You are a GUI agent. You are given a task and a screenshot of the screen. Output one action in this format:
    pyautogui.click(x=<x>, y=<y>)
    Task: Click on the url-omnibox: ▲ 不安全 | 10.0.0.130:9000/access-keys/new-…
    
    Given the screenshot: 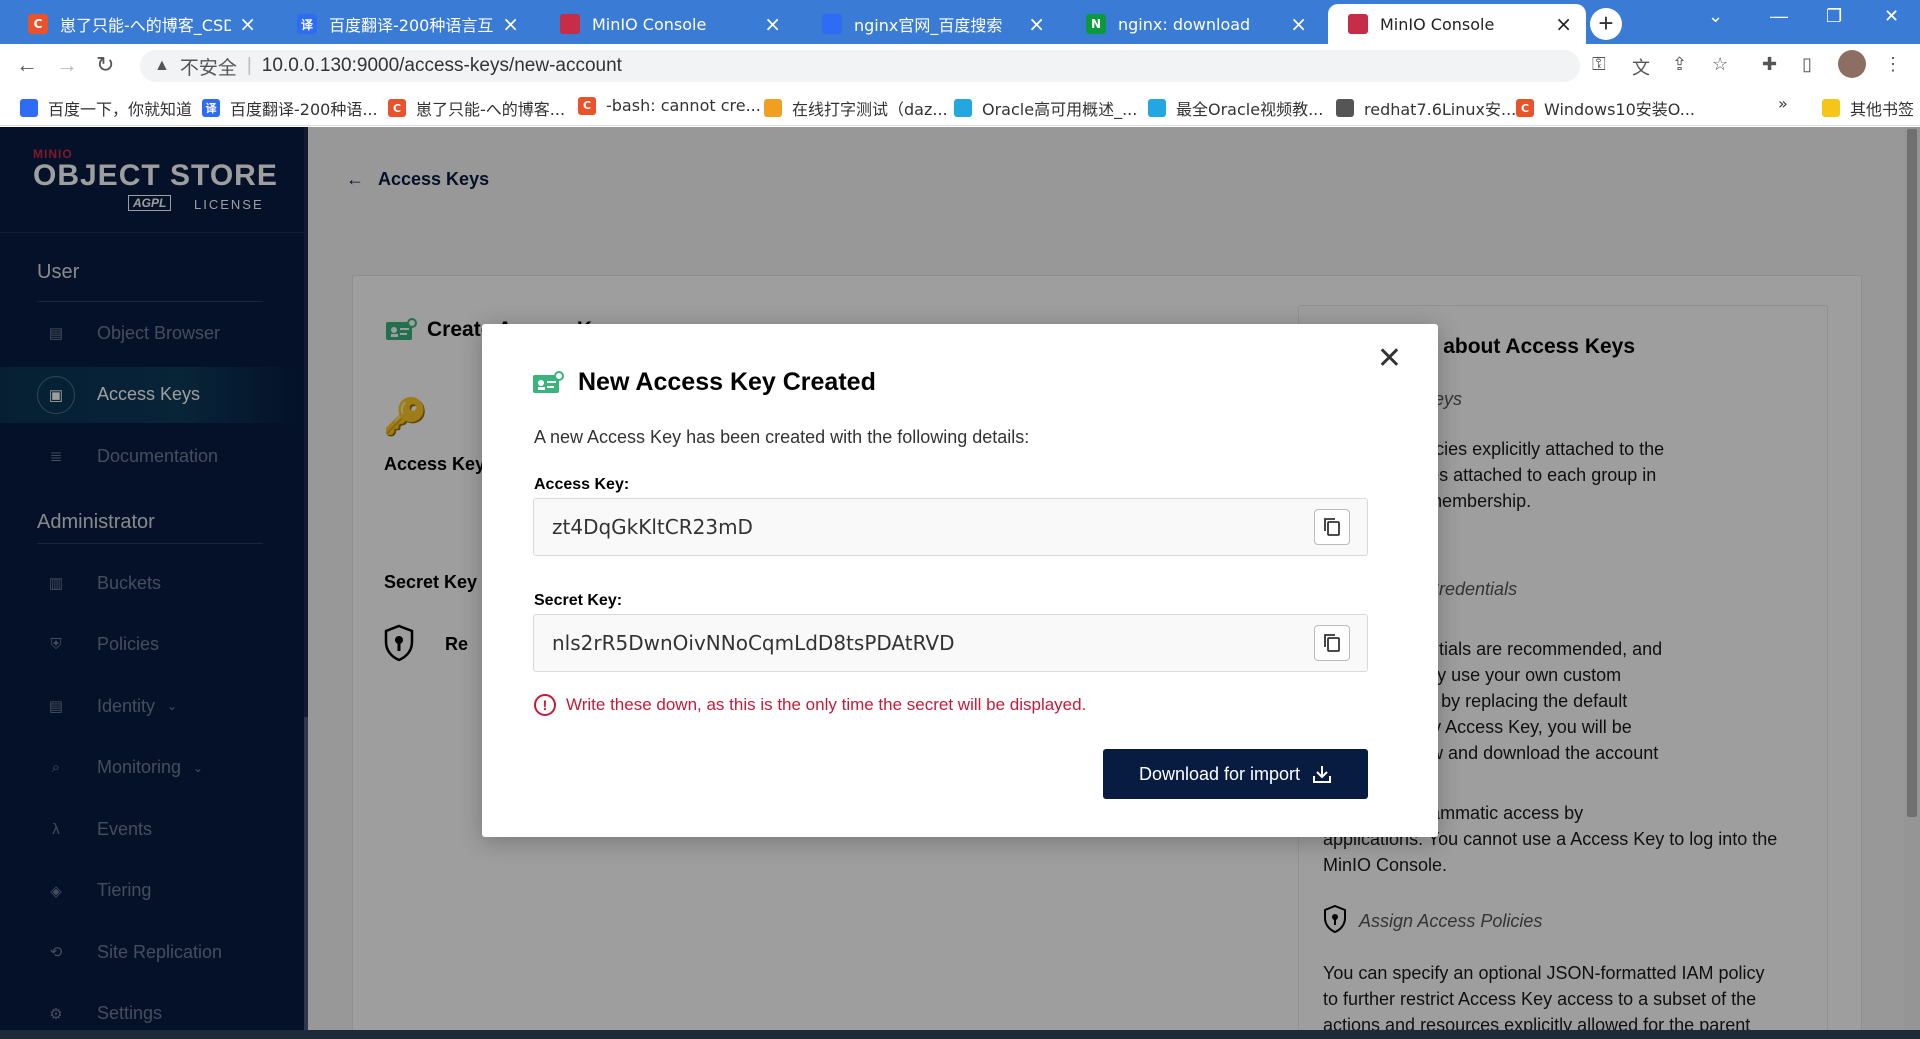 What is the action you would take?
    pyautogui.click(x=860, y=66)
    